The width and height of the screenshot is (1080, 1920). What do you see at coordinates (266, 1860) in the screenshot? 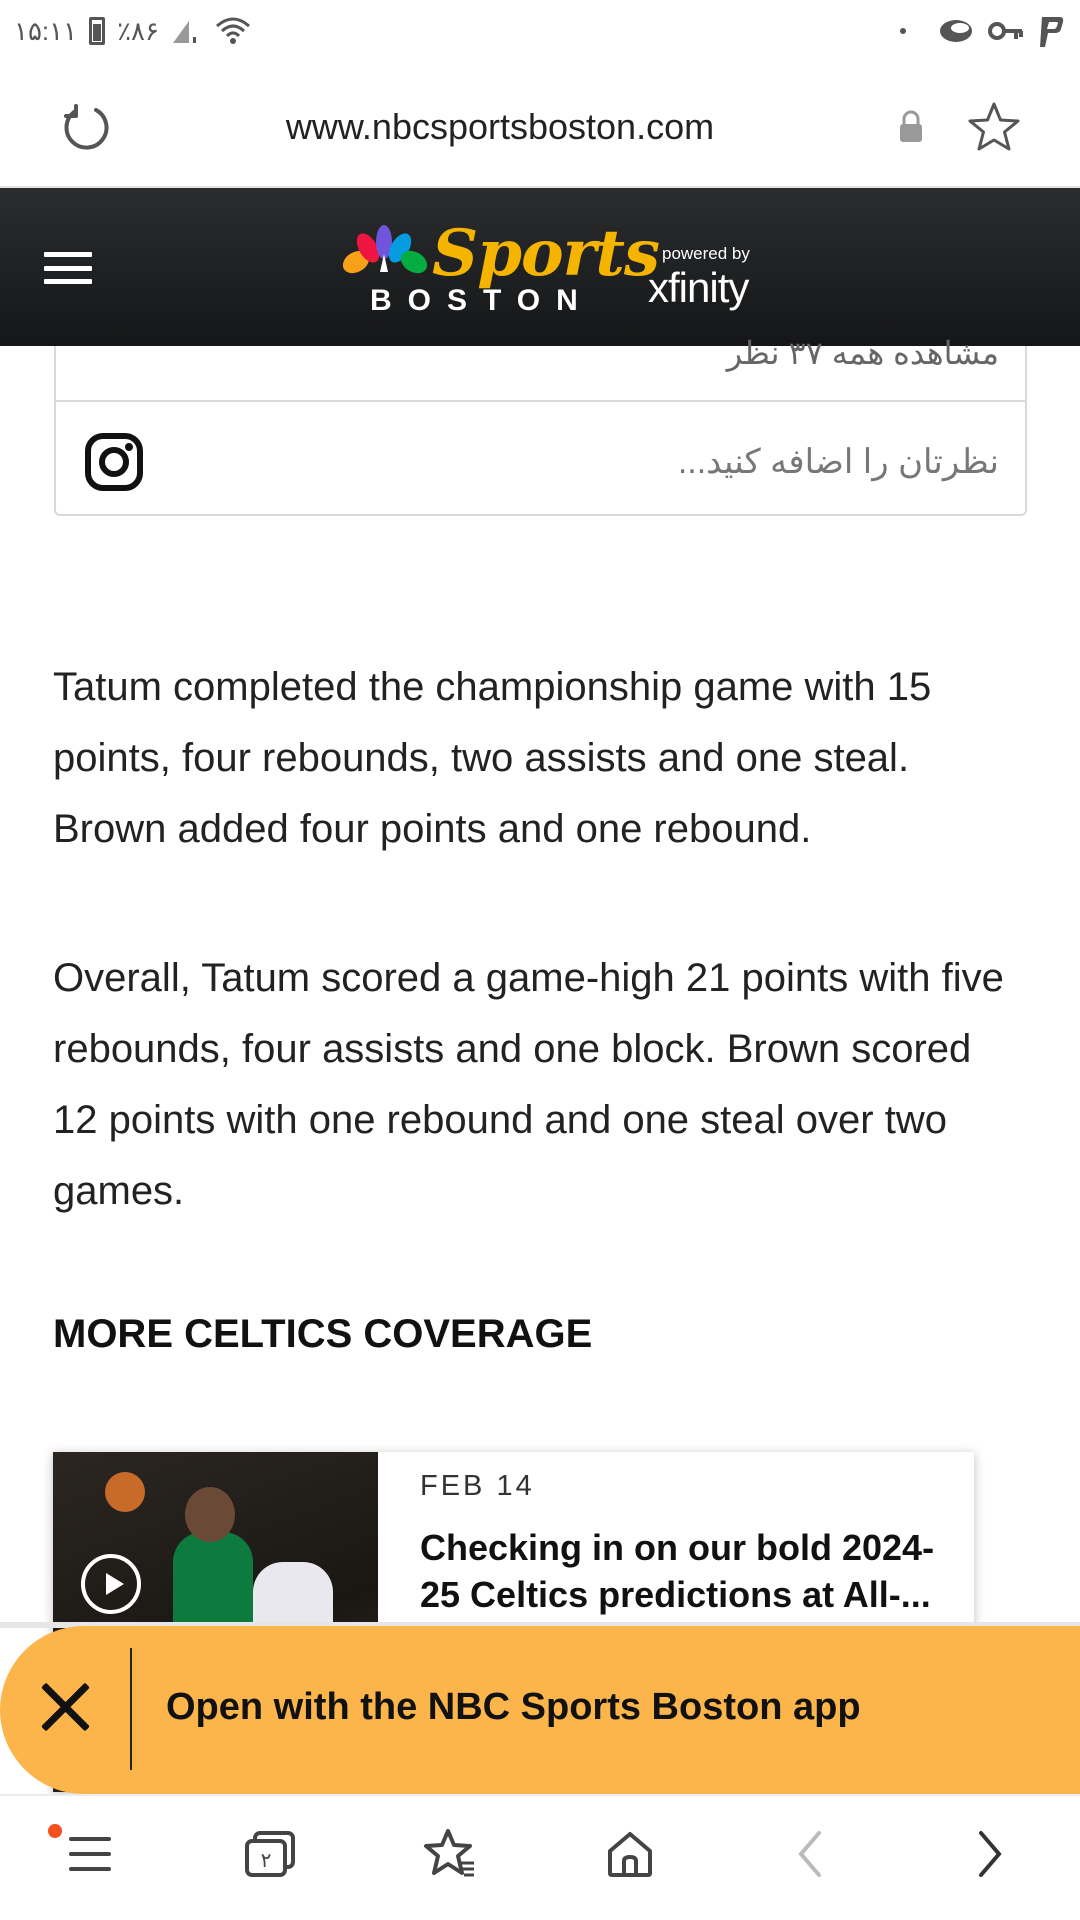
I see `tab-count: ۲` at bounding box center [266, 1860].